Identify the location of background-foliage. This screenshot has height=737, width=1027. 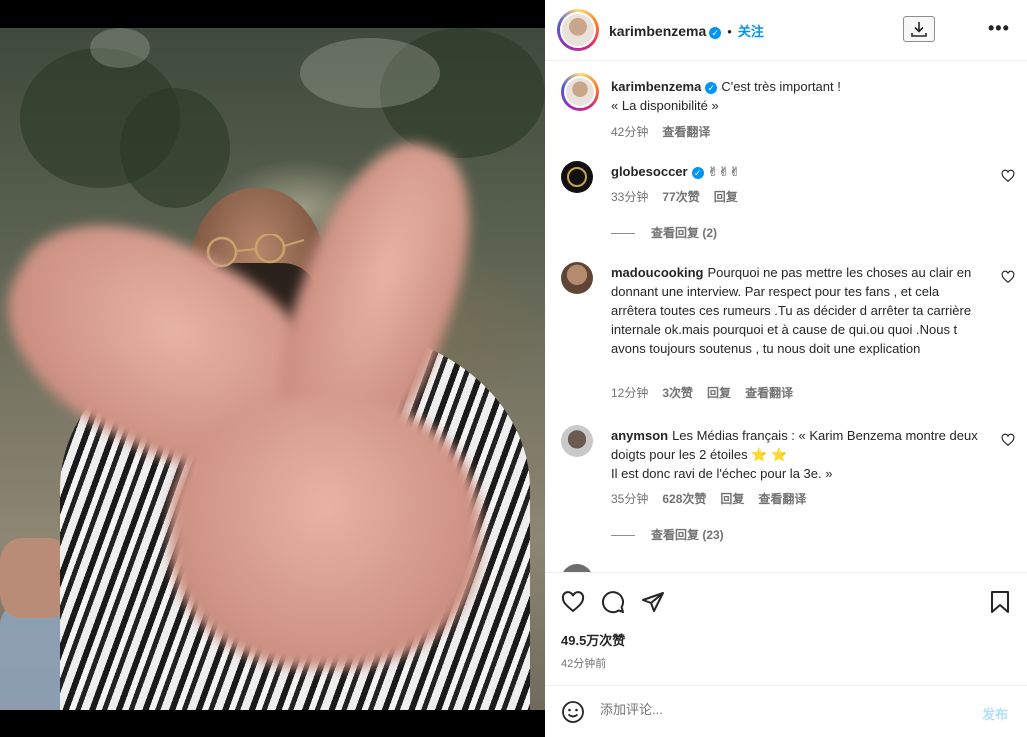
(175, 148).